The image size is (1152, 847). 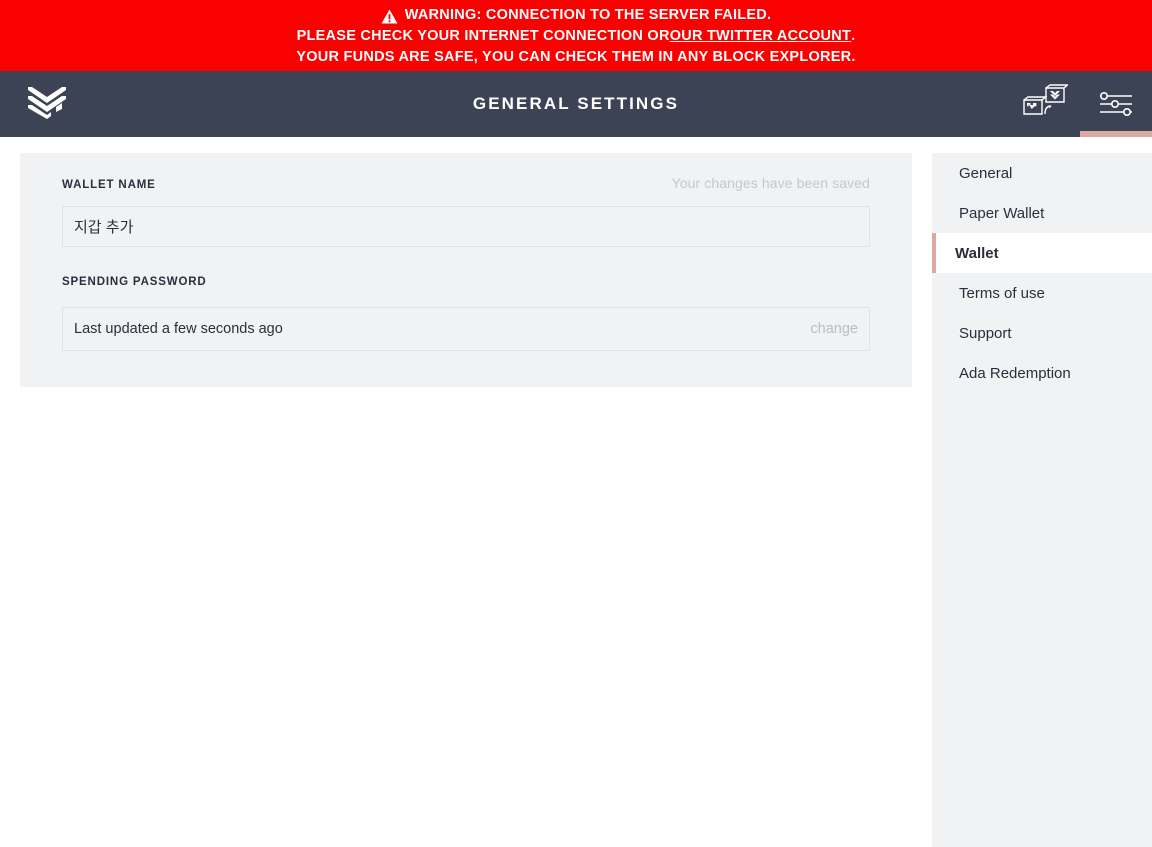 What do you see at coordinates (1042, 173) in the screenshot?
I see `sidebar-item-general: General` at bounding box center [1042, 173].